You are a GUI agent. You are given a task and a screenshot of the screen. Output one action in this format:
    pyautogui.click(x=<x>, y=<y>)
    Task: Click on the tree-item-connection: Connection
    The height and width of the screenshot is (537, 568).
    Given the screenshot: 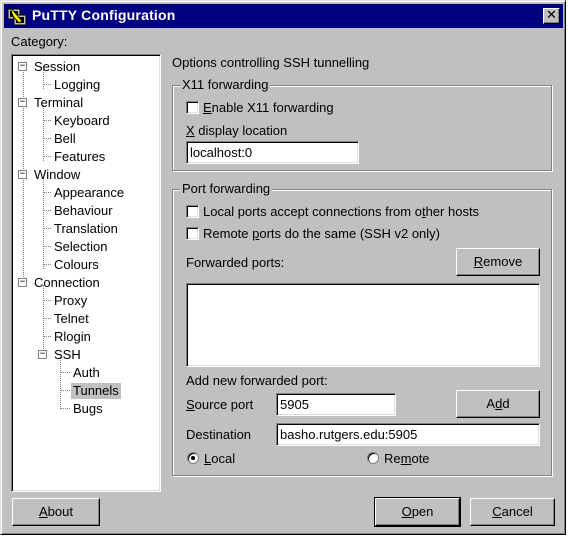 What is the action you would take?
    pyautogui.click(x=67, y=283)
    